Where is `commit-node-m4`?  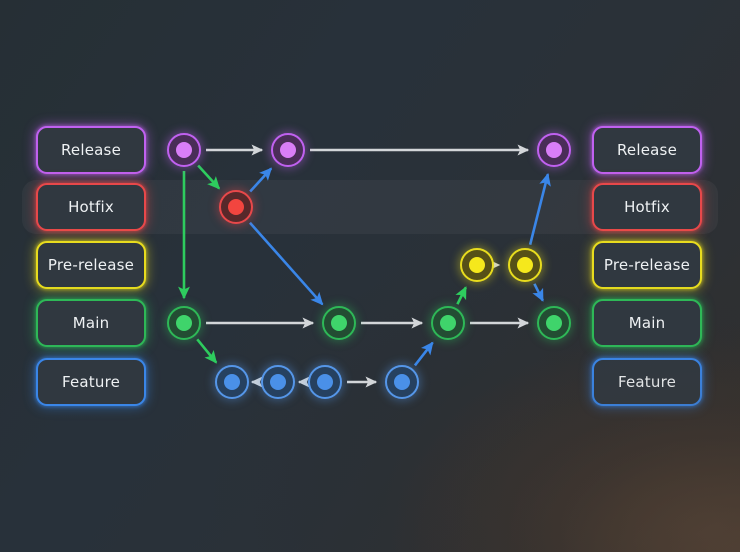 commit-node-m4 is located at coordinates (554, 323).